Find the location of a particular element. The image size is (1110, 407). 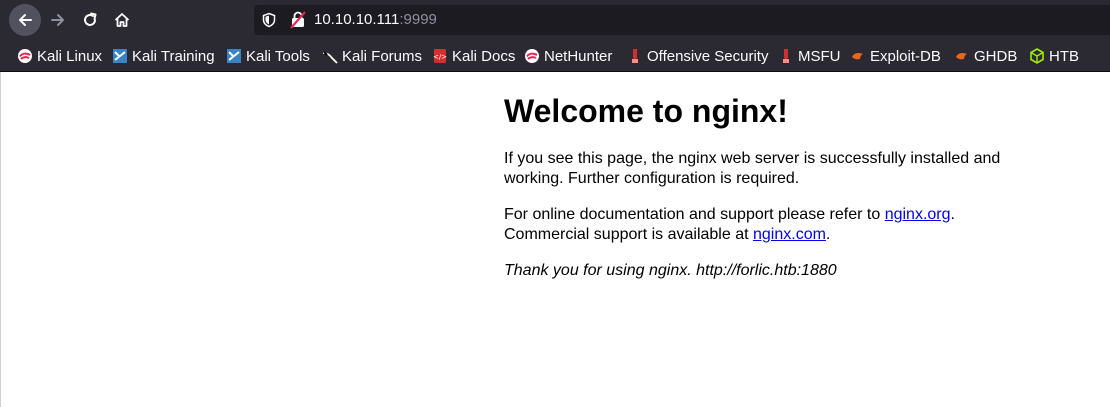

kali-training-icon is located at coordinates (120, 56).